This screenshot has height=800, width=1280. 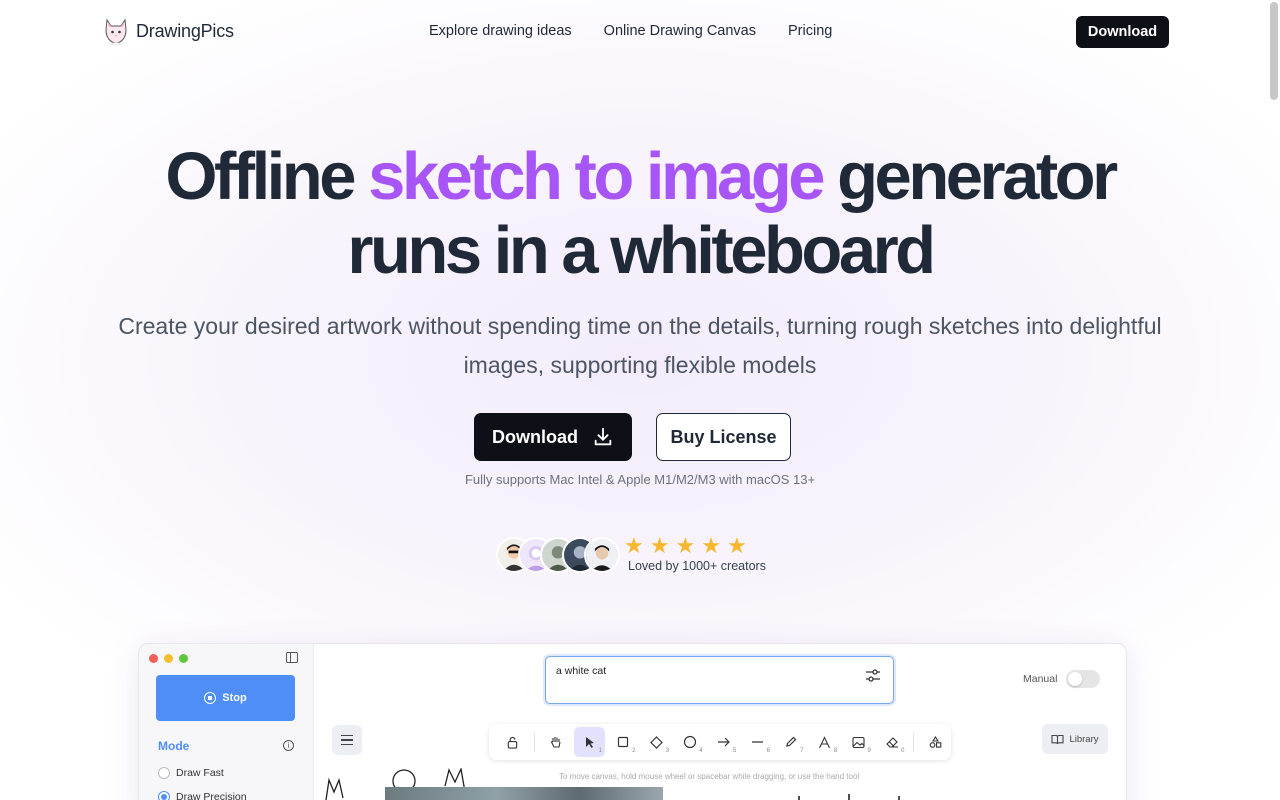 I want to click on info-icon: i, so click(x=288, y=745).